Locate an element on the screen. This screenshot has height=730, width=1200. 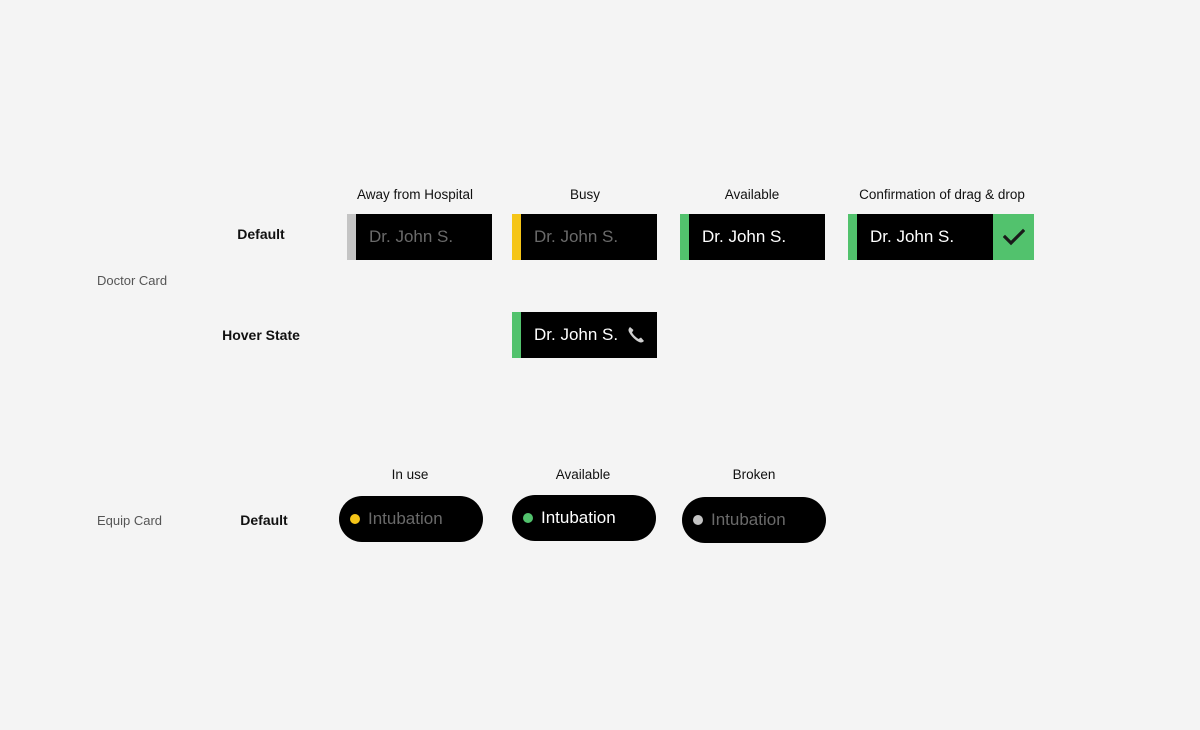
status-dot-in-use is located at coordinates (355, 519).